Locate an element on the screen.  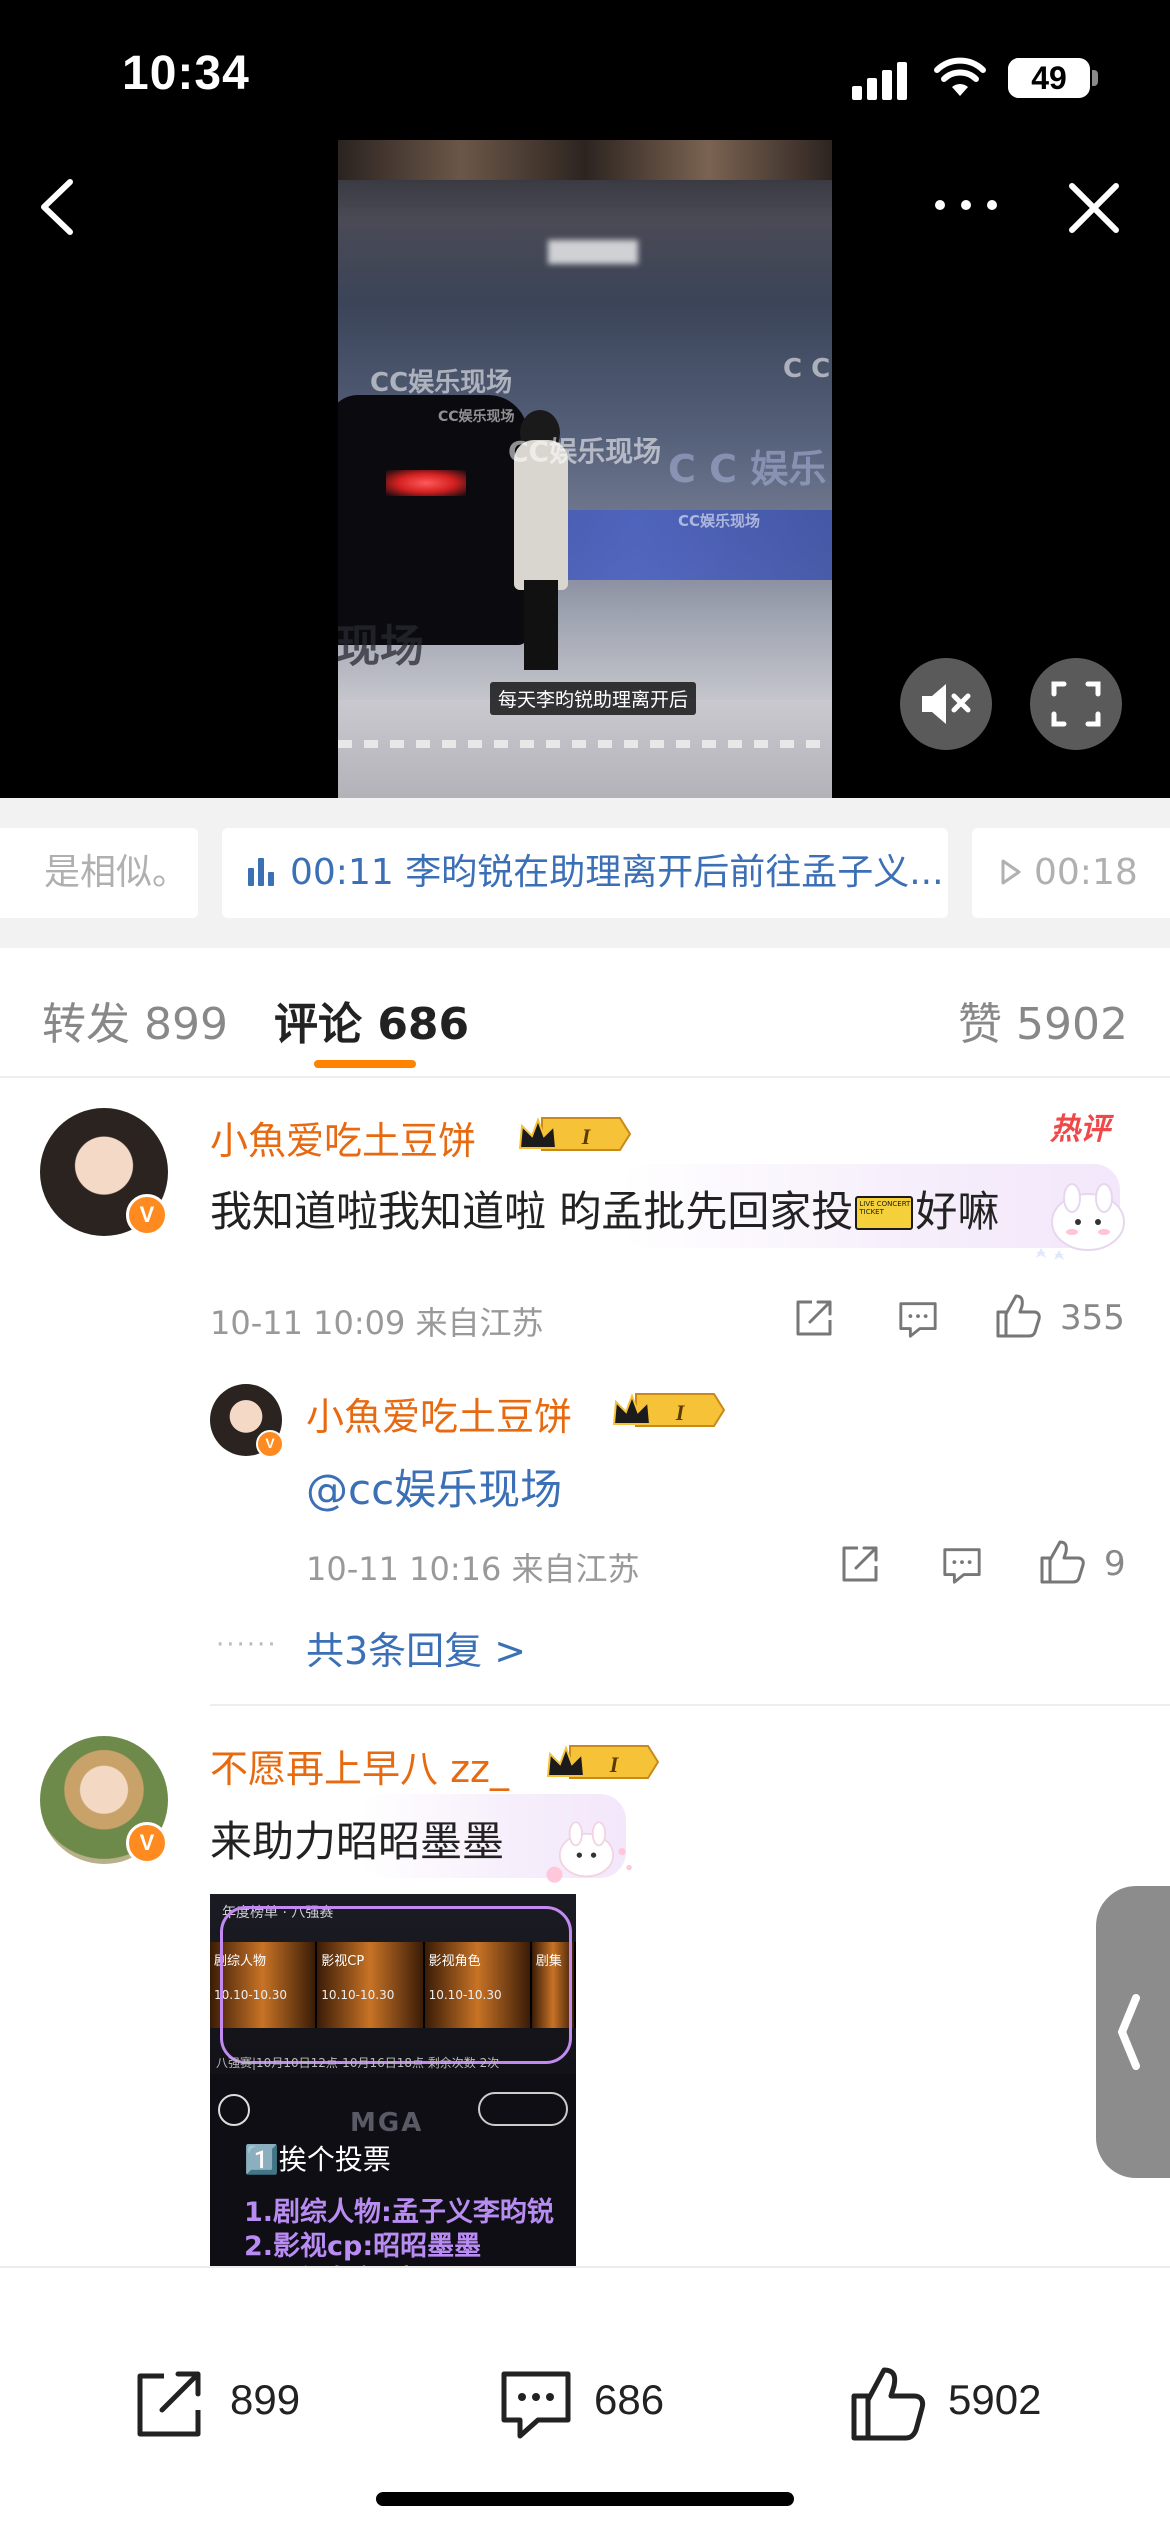
comment-image-footer: 八强赛|10月10日12点-10月16日18点 剩余次数 2次 is located at coordinates (358, 2063).